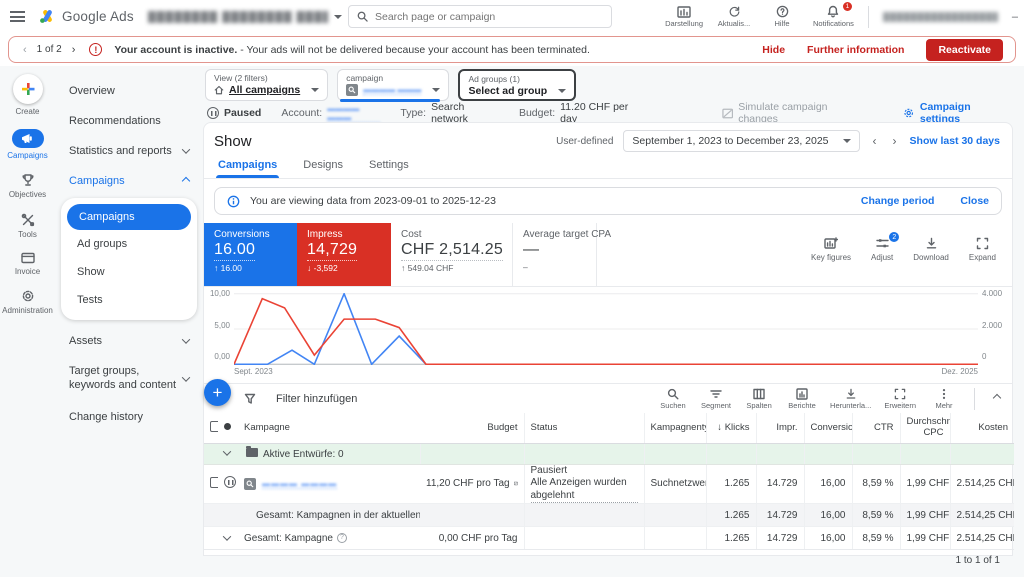  Describe the element at coordinates (28, 144) in the screenshot. I see `rail-item-campaigns: Campaigns` at that location.